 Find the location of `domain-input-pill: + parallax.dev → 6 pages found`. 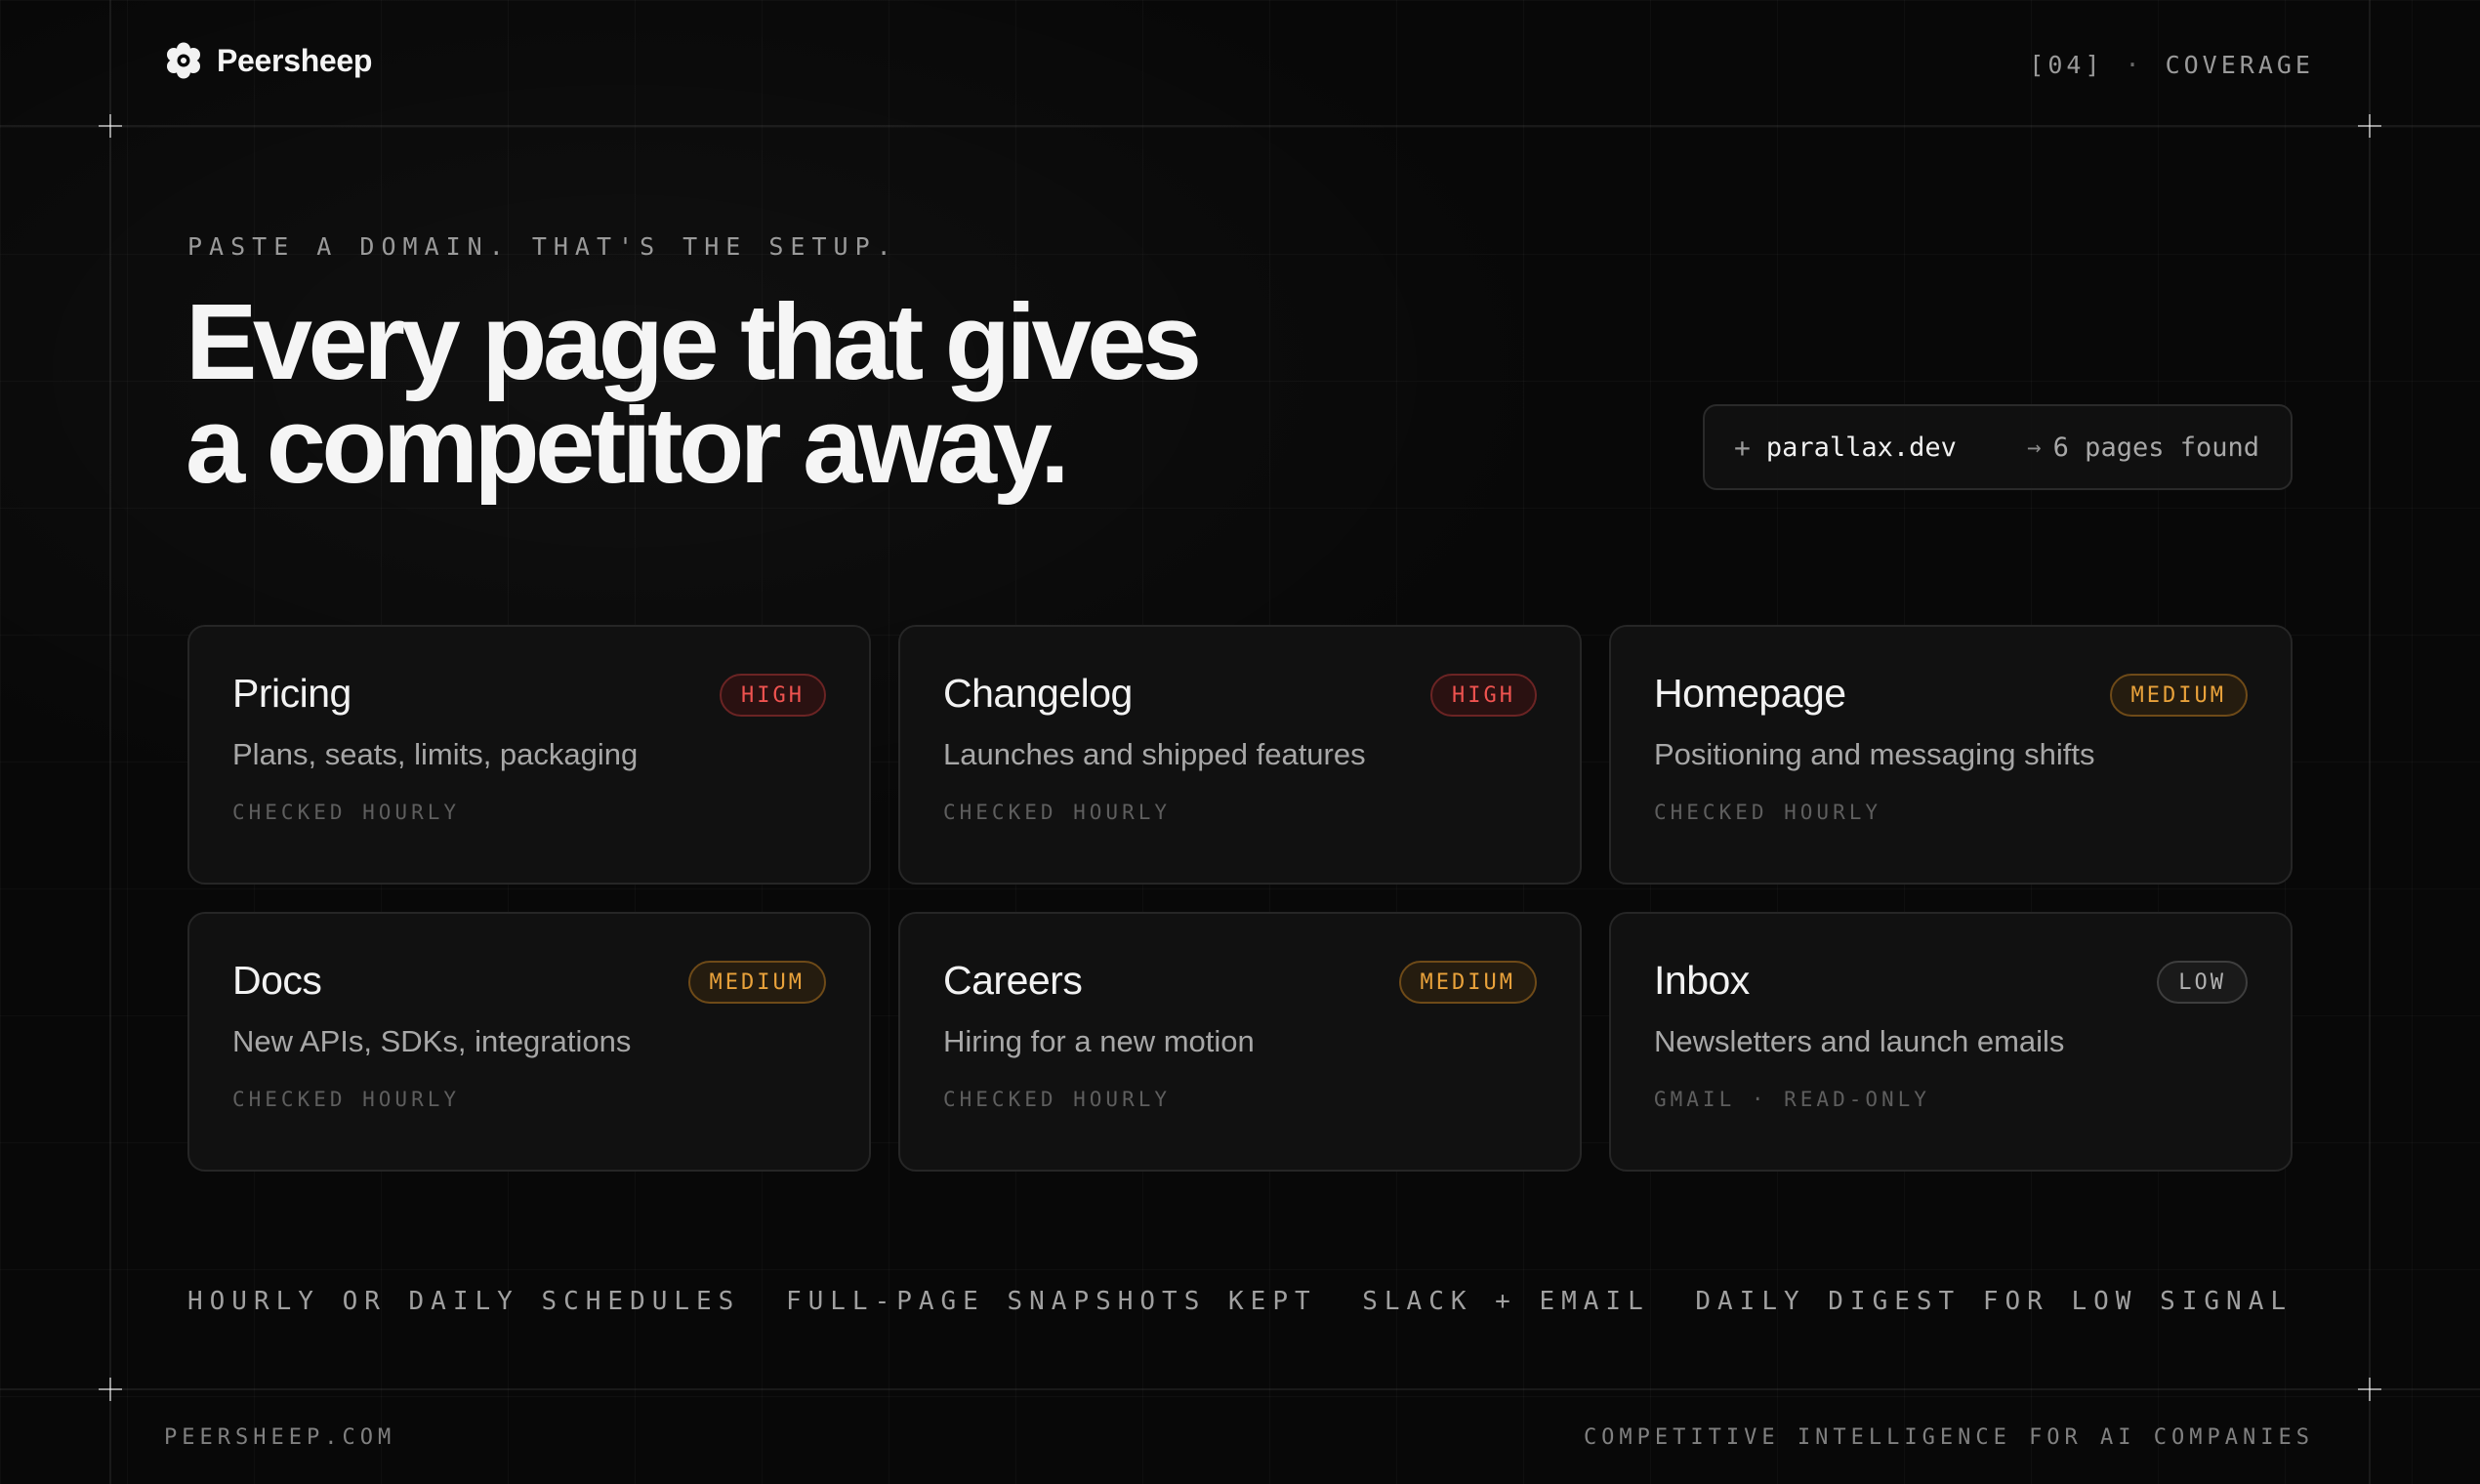

domain-input-pill: + parallax.dev → 6 pages found is located at coordinates (1998, 447).